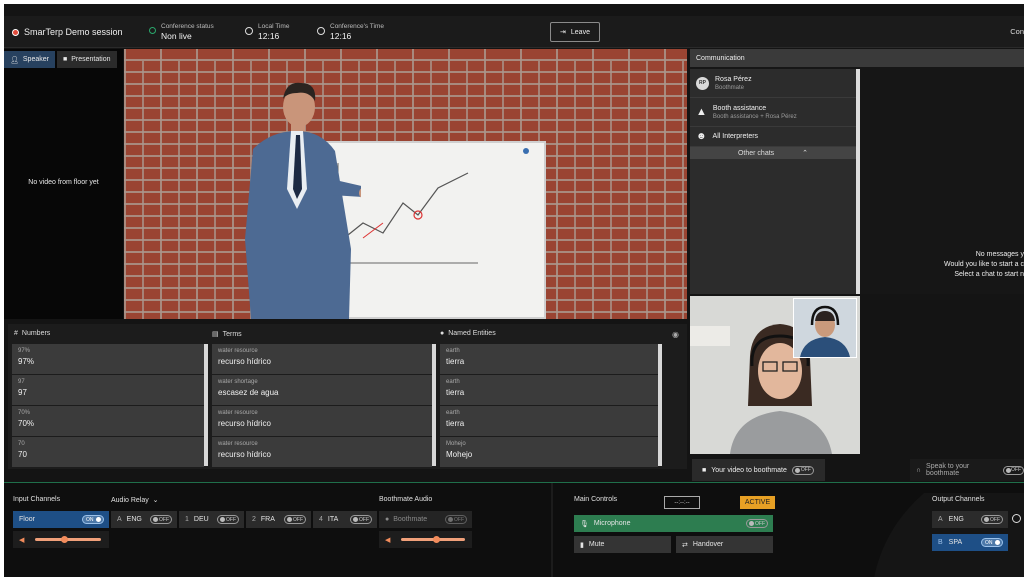  What do you see at coordinates (134, 519) in the screenshot?
I see `relay-lang: ENG` at bounding box center [134, 519].